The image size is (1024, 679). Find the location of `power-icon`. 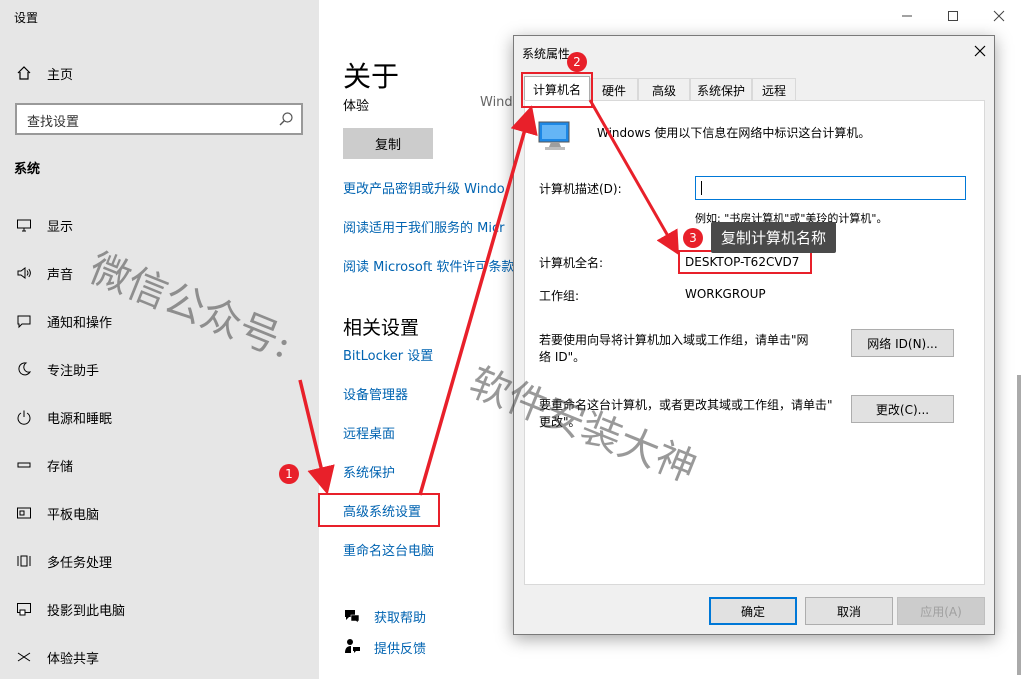

power-icon is located at coordinates (24, 417).